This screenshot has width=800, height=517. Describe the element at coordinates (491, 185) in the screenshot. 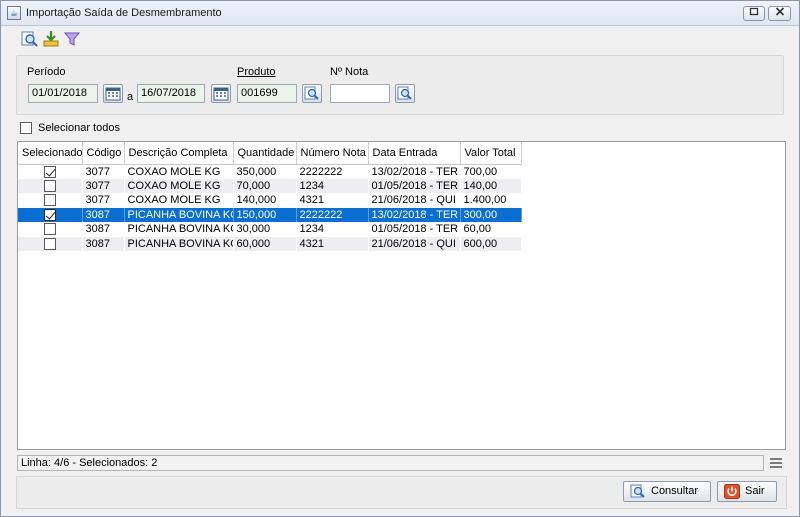

I see `valor-cell: 140,00` at that location.